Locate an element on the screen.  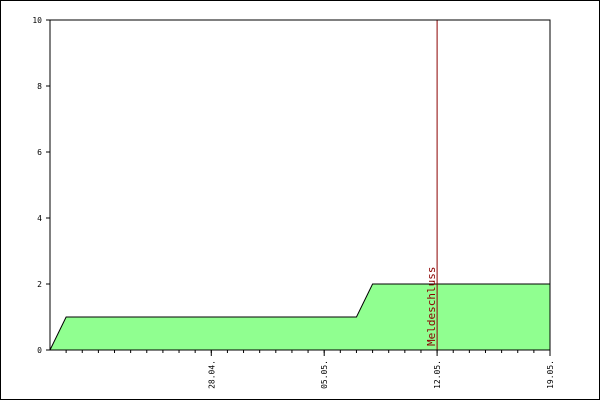
y-tick-label: 2 is located at coordinates (39, 284).